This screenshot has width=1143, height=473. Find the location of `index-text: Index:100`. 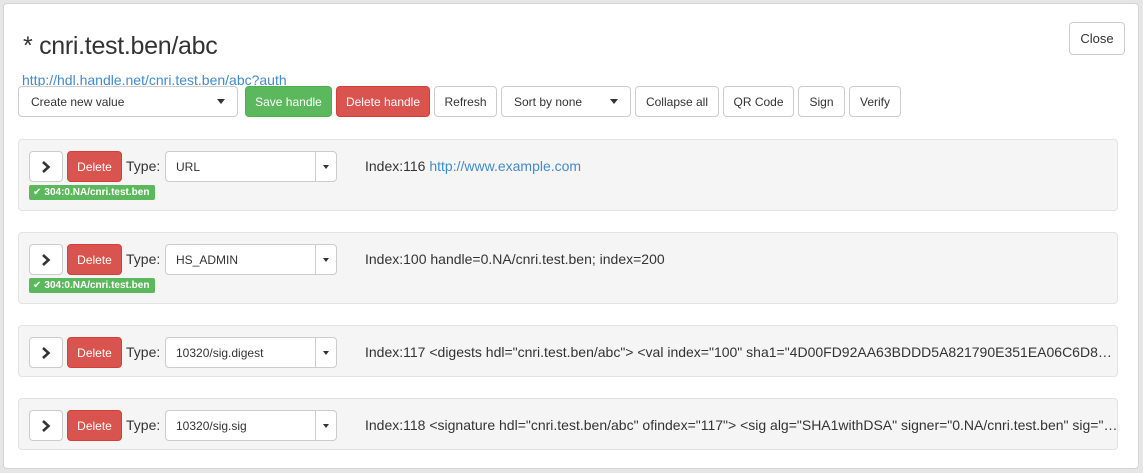

index-text: Index:100 is located at coordinates (396, 259).